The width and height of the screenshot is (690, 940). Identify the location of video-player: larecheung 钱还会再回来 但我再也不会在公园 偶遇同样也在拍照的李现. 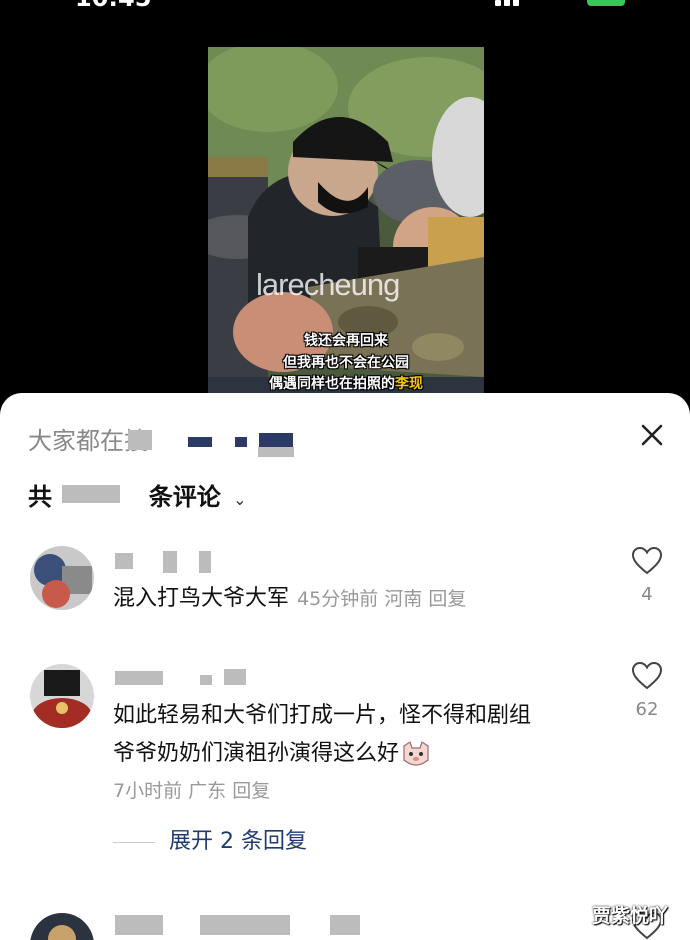
(346, 220).